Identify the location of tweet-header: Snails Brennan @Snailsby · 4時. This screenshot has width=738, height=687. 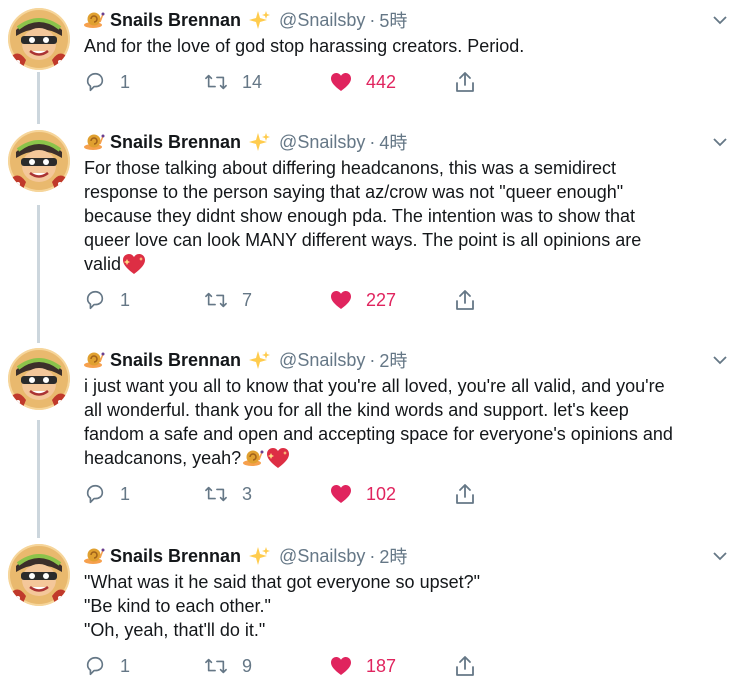
(245, 142).